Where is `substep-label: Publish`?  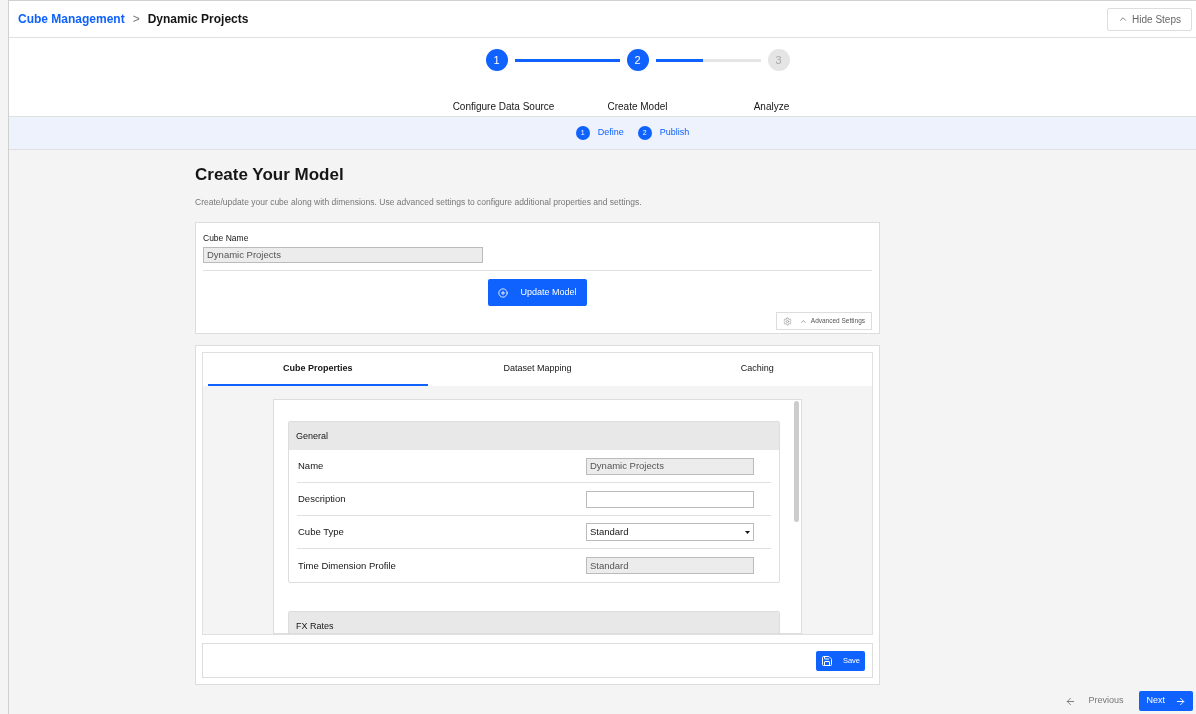
substep-label: Publish is located at coordinates (674, 133).